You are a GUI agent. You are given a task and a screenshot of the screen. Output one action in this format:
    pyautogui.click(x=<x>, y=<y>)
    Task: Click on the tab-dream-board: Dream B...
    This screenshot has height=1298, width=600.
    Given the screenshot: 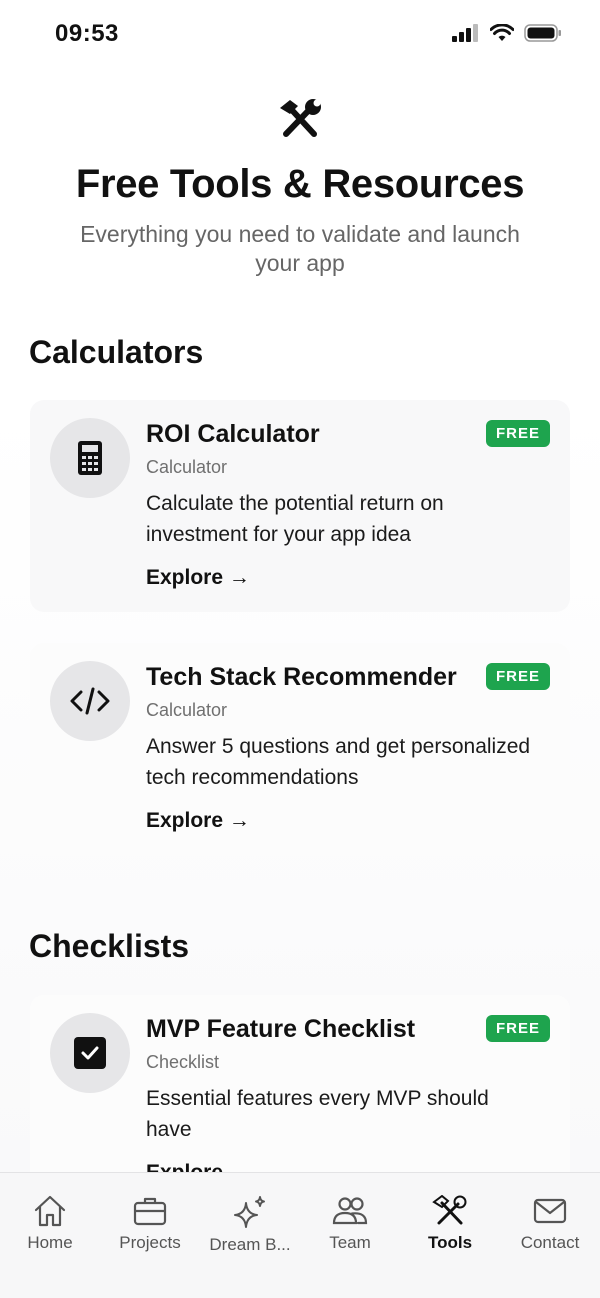 What is the action you would take?
    pyautogui.click(x=250, y=1225)
    